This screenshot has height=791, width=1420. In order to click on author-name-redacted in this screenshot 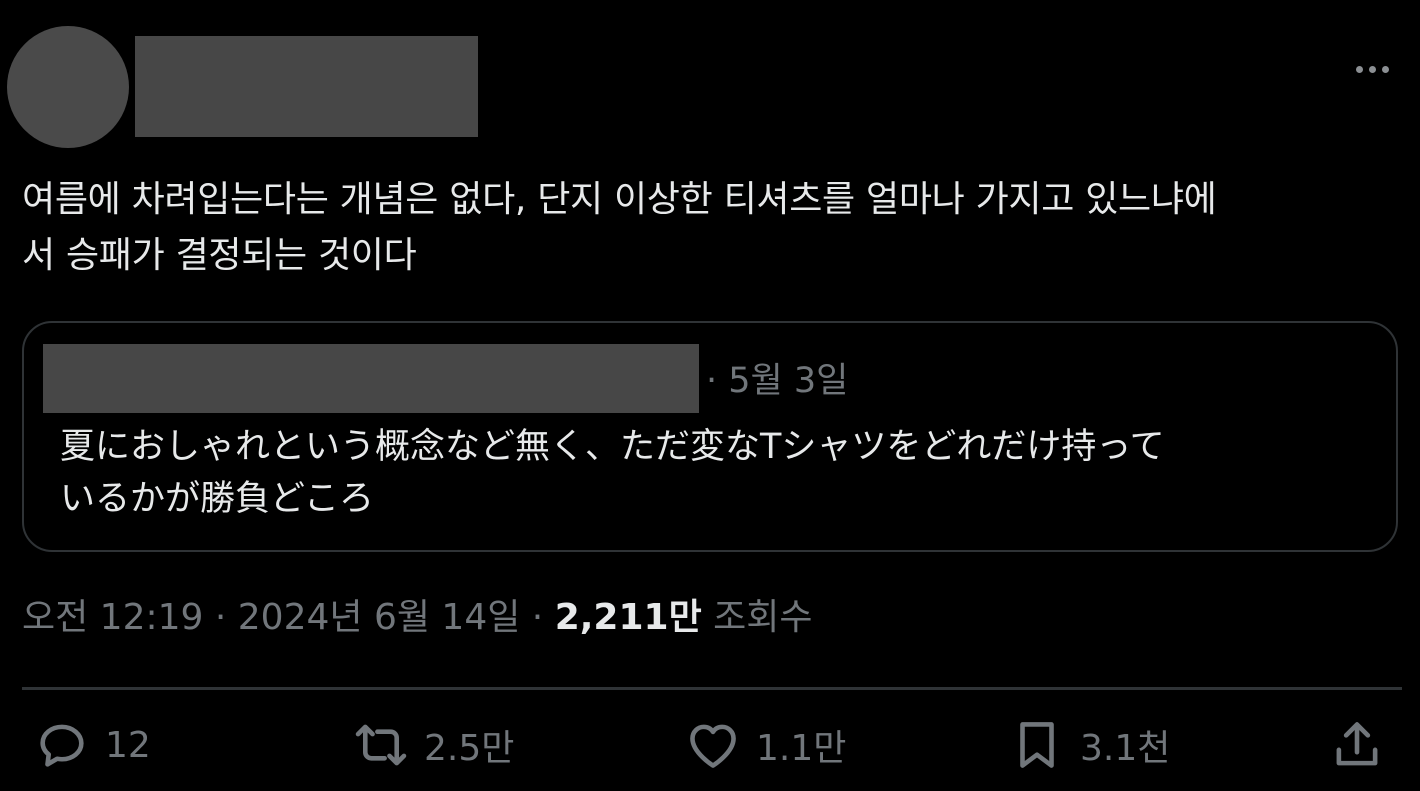, I will do `click(306, 86)`.